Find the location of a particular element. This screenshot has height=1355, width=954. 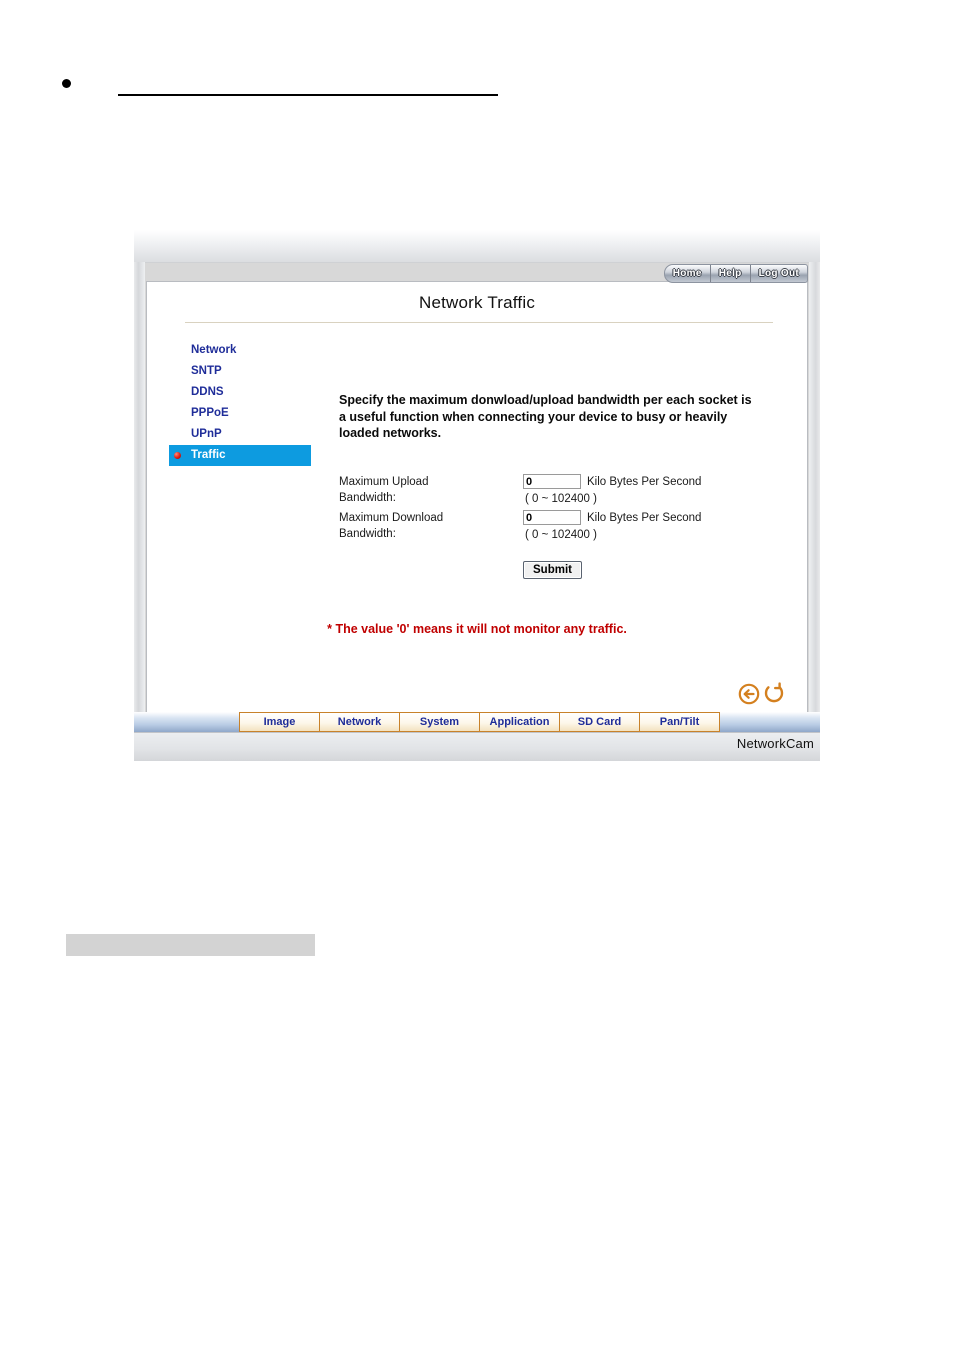

window-right-frame is located at coordinates (814, 489).